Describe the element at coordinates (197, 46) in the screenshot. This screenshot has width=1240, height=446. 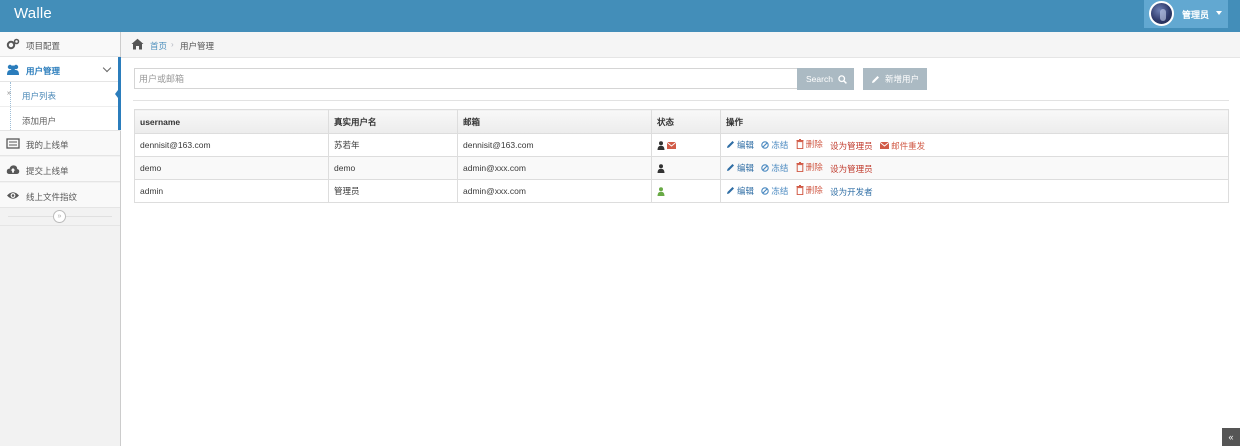
I see `breadcrumb-current: 用户管理` at that location.